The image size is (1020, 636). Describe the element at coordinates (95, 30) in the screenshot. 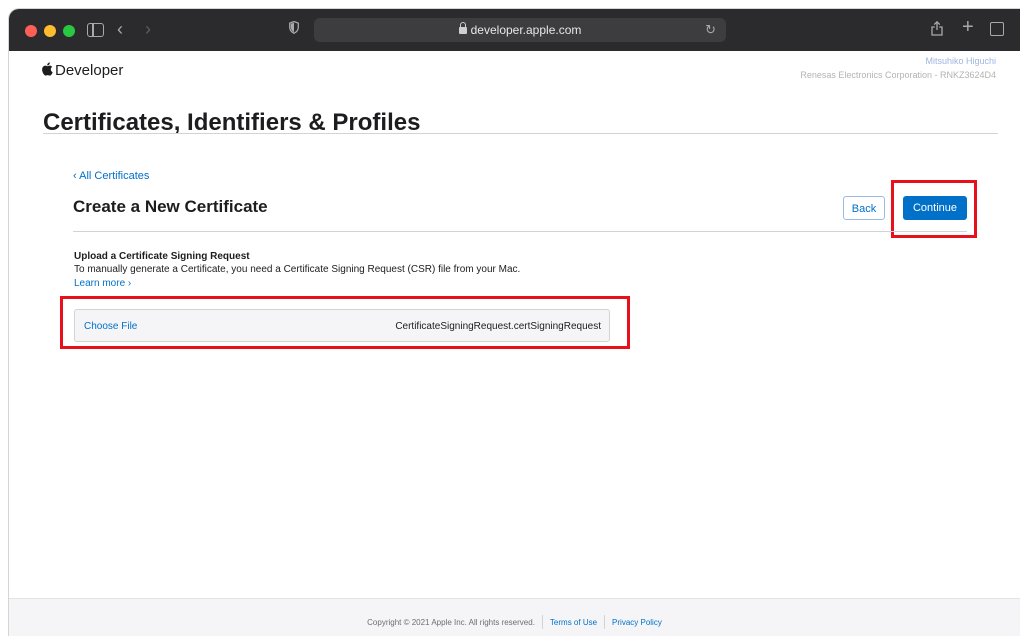

I see `sidebar-icon` at that location.